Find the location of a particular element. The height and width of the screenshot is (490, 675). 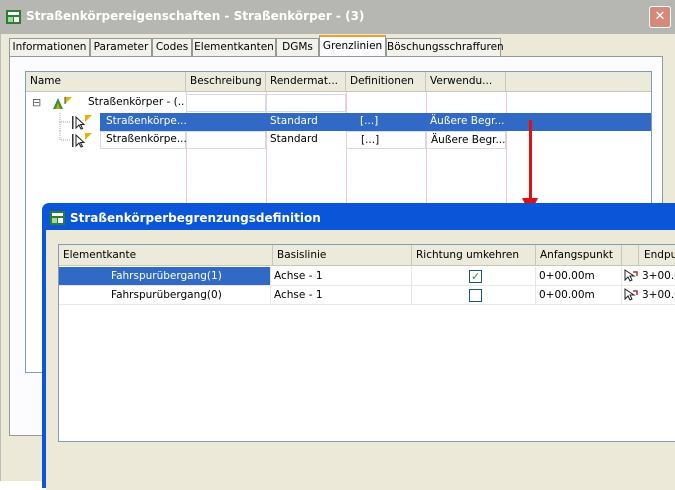

title-bar: Straßenkörperbegrenzungsdefinition is located at coordinates (360, 218).